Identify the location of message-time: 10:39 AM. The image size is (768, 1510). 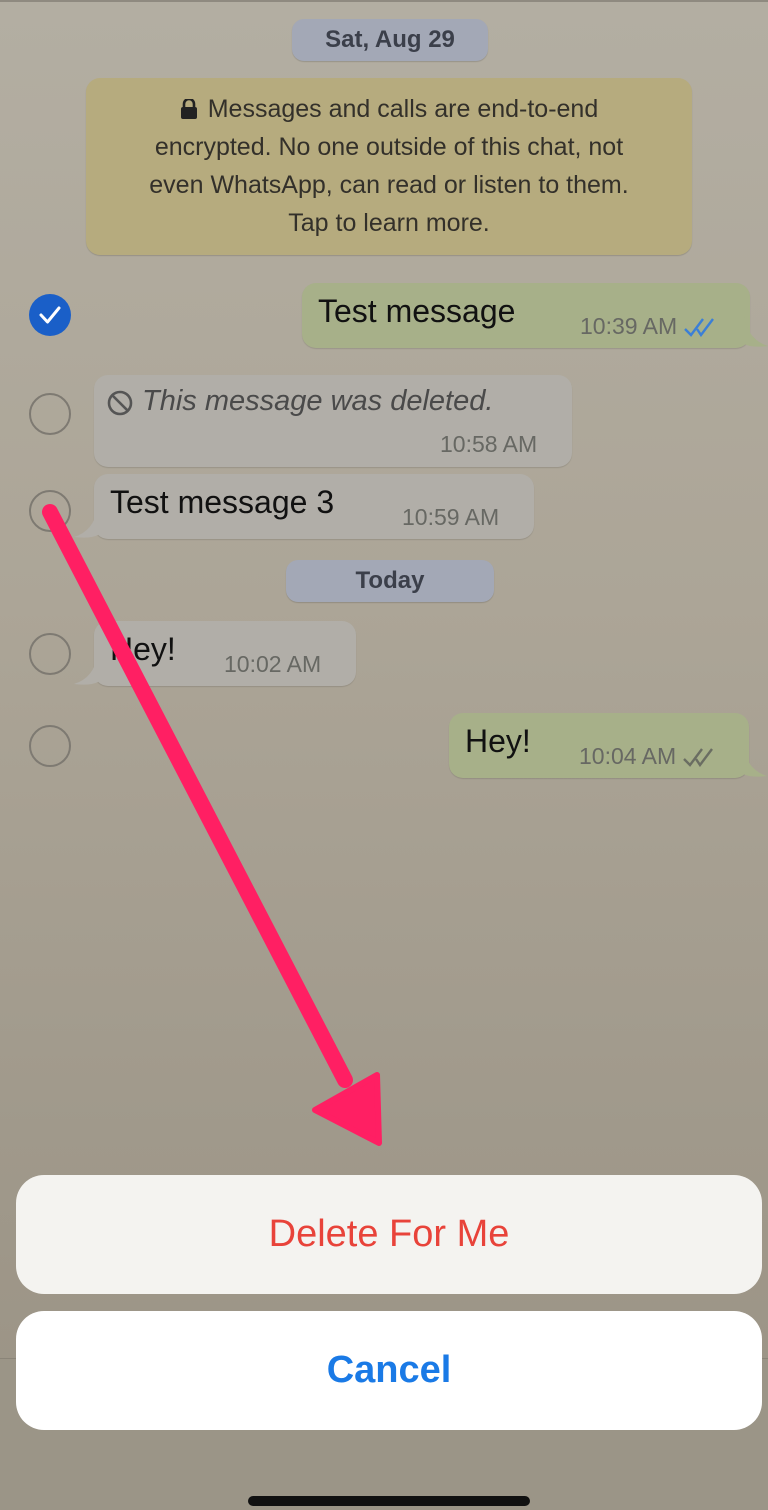
(648, 326).